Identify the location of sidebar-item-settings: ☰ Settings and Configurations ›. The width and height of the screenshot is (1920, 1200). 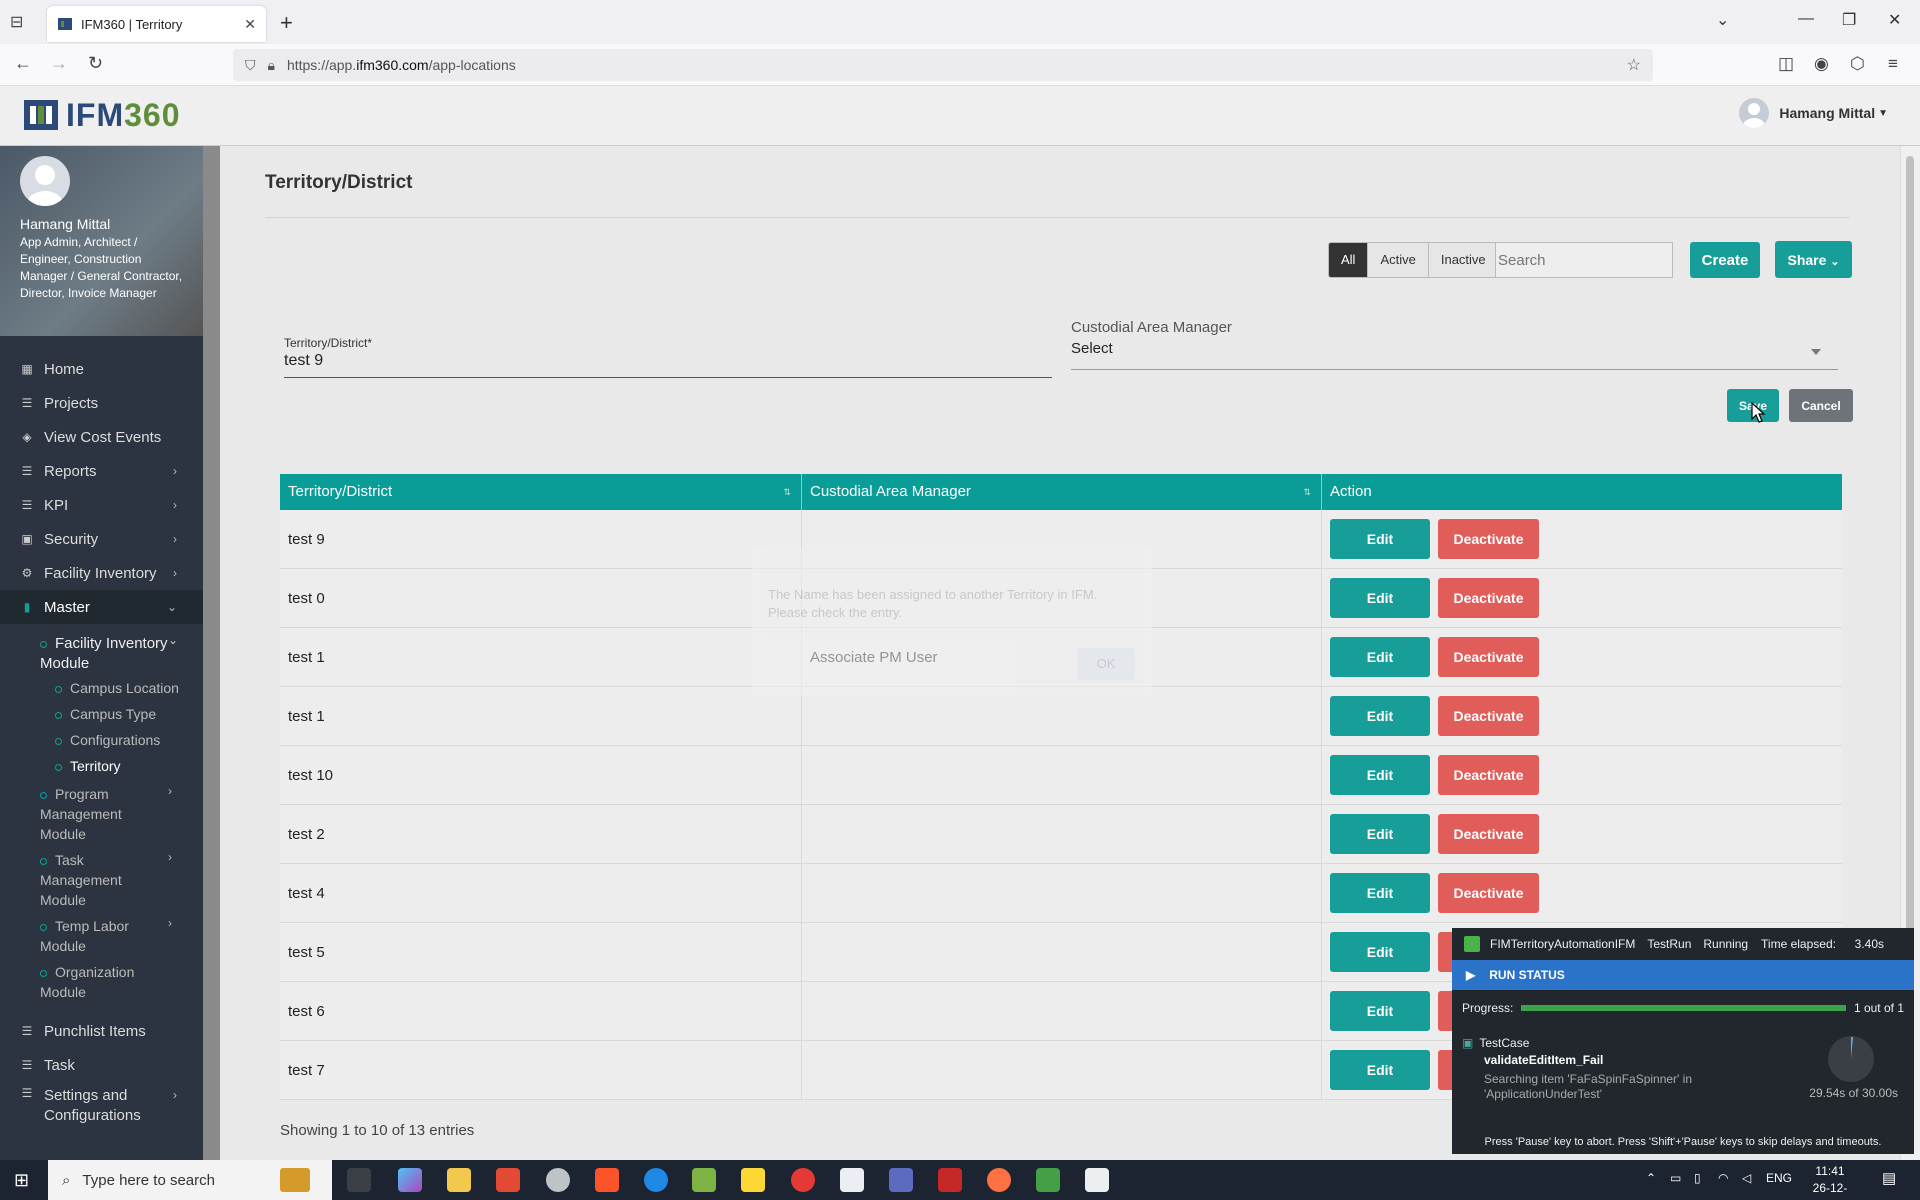
(101, 1108).